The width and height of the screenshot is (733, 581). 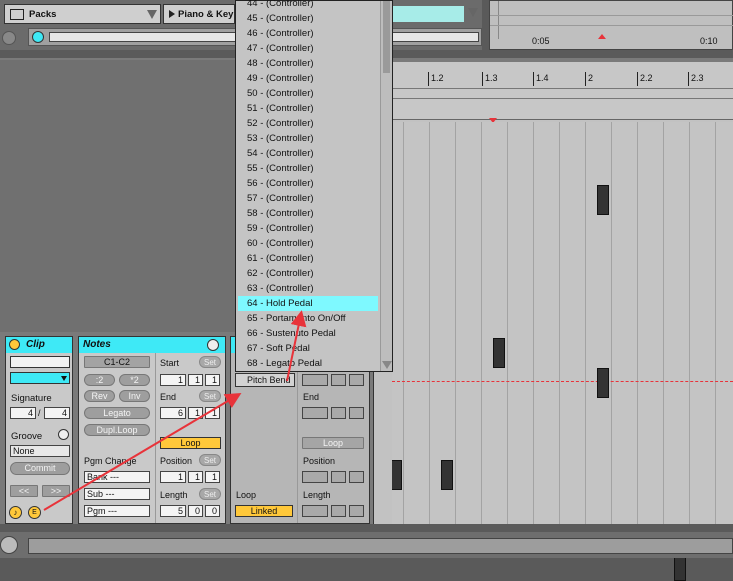 I want to click on env-position-beat, so click(x=338, y=477).